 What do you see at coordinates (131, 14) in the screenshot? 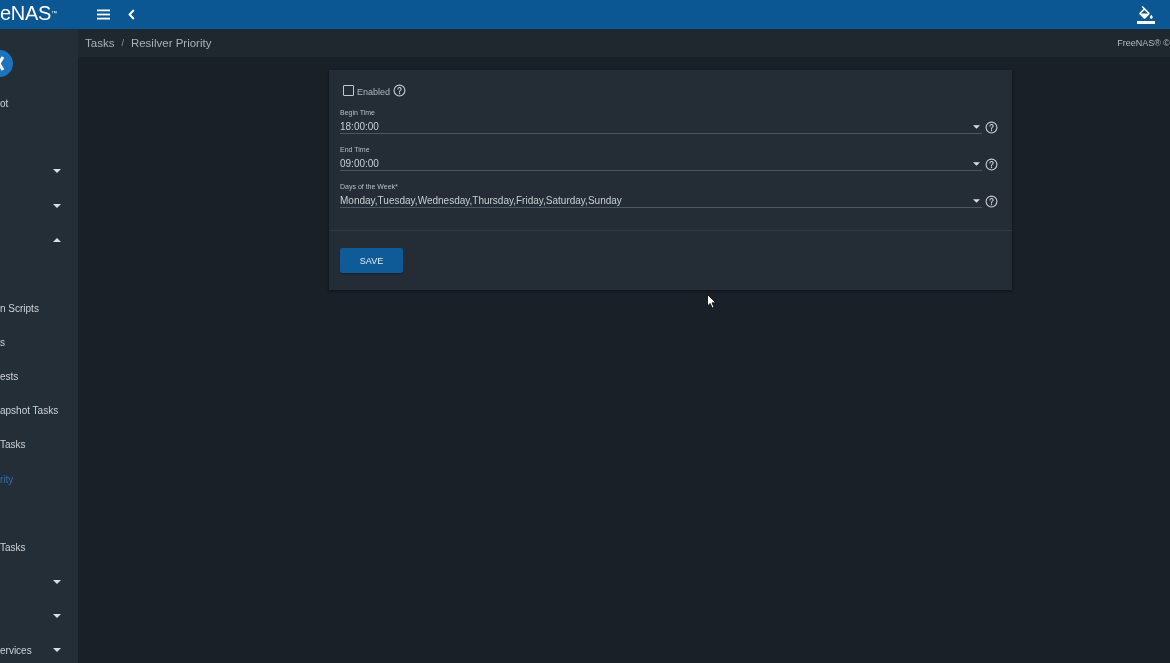
I see `chevron-left-icon` at bounding box center [131, 14].